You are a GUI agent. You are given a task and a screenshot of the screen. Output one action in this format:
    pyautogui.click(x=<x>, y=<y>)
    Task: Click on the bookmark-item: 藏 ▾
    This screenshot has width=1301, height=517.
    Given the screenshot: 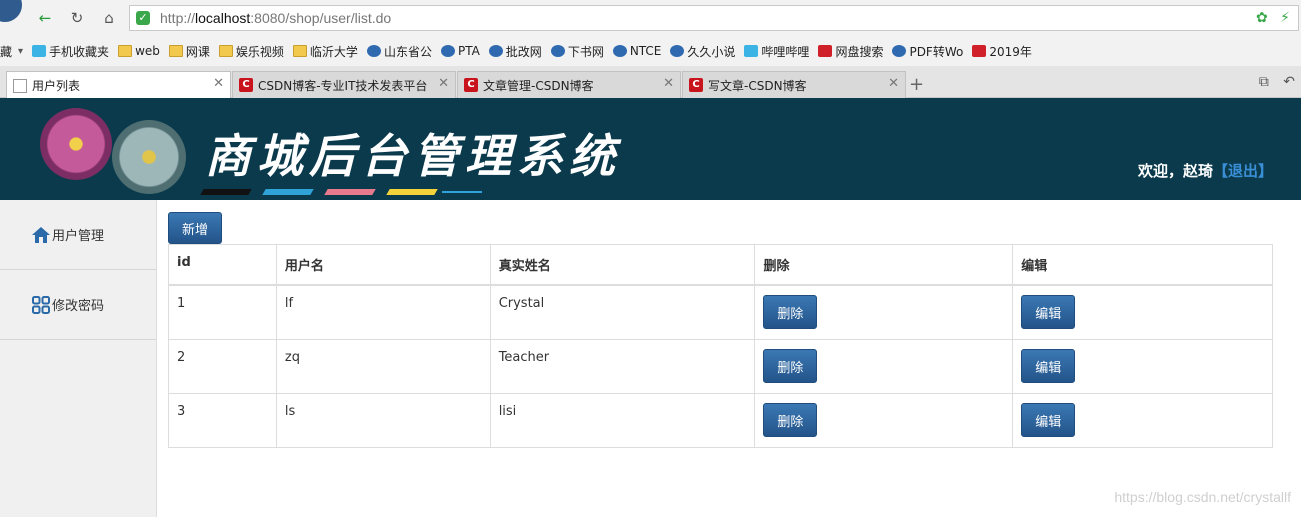 What is the action you would take?
    pyautogui.click(x=11, y=51)
    